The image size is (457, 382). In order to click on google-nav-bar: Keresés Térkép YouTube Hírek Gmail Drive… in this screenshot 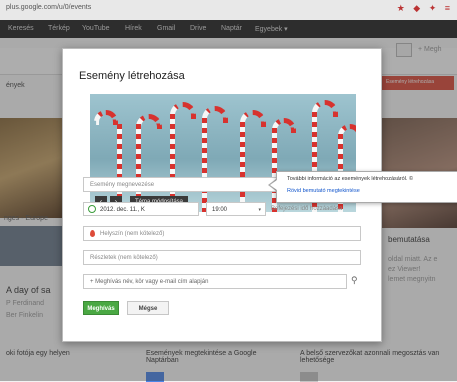, I will do `click(228, 29)`.